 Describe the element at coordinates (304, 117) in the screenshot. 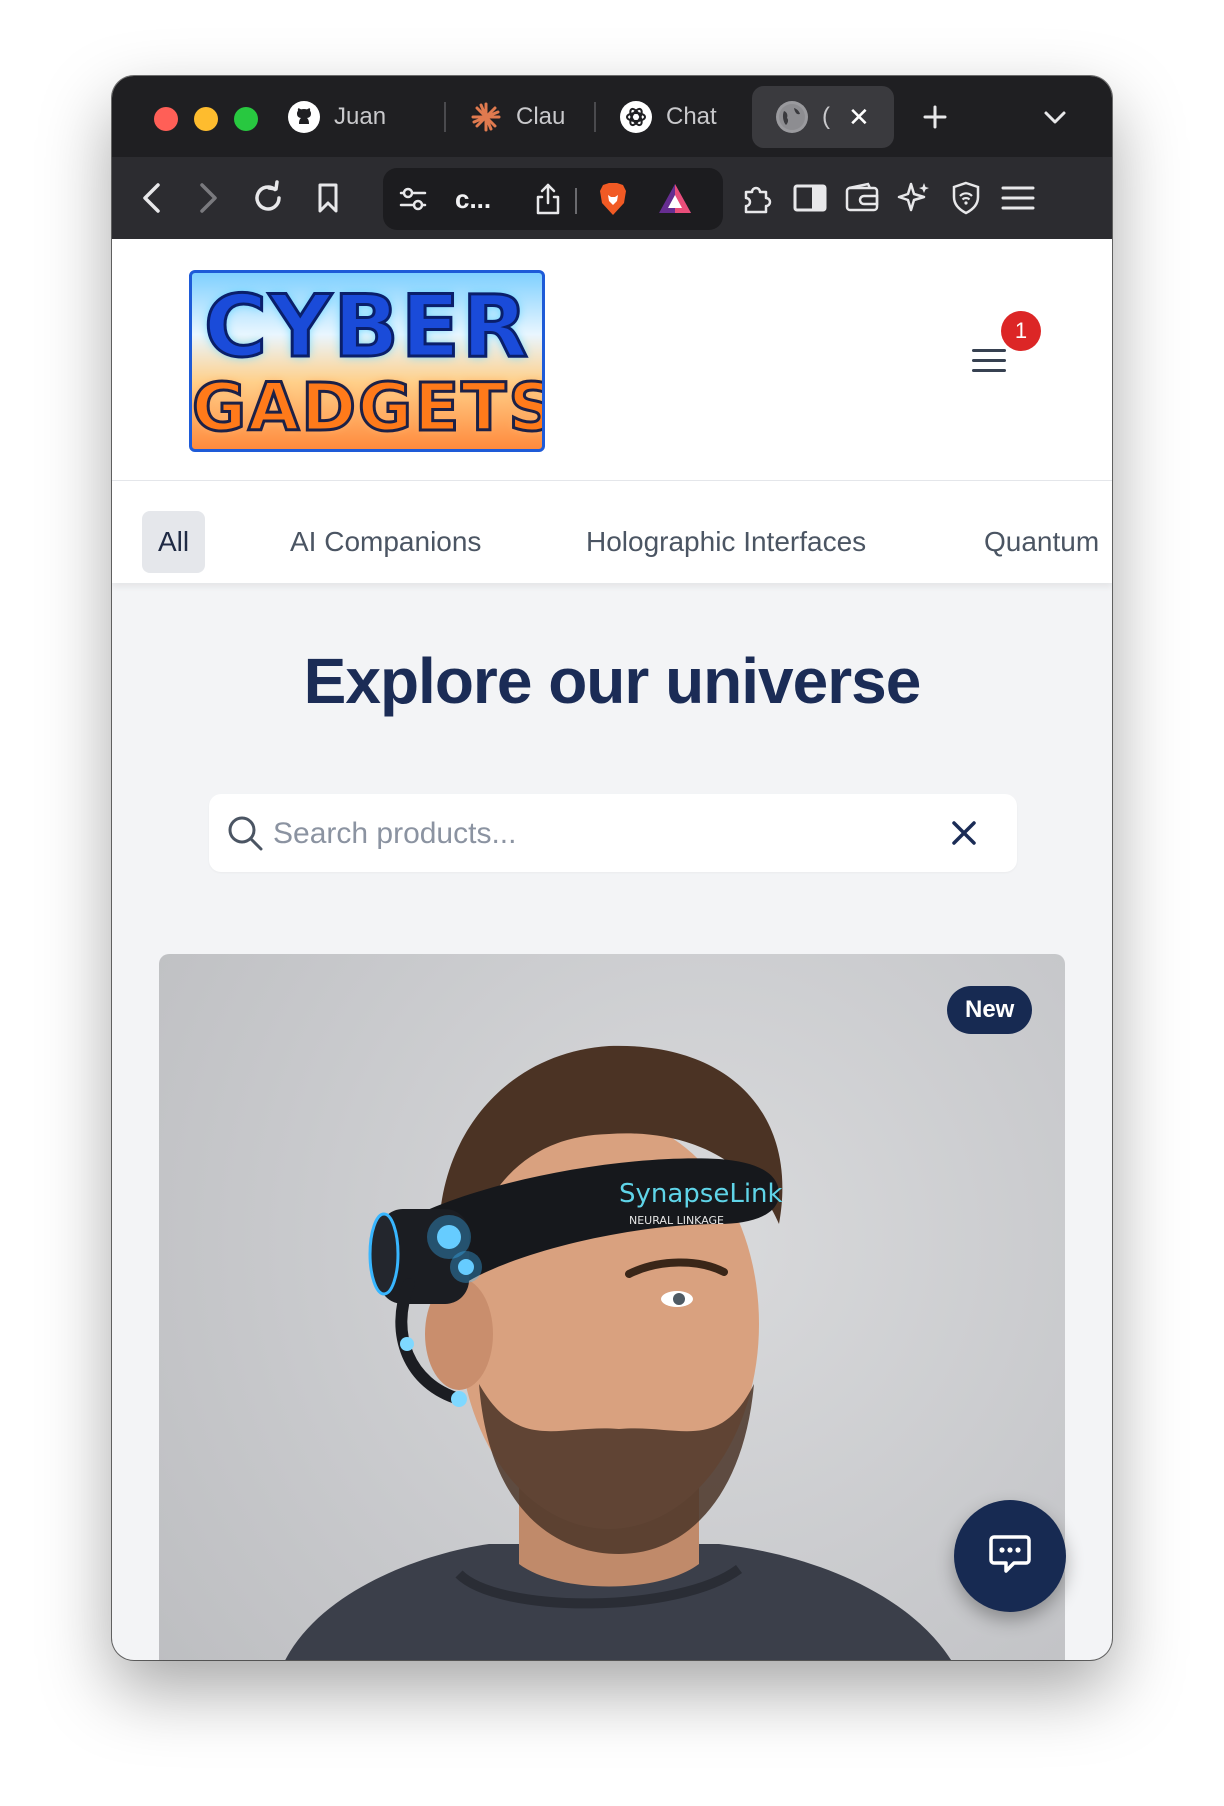

I see `github-icon` at that location.